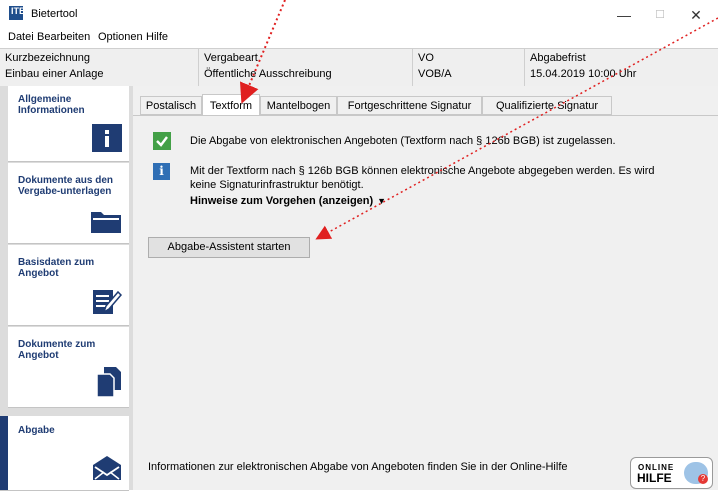  I want to click on tab-qualifizierte-signatur: Qualifizierte Signatur, so click(547, 105).